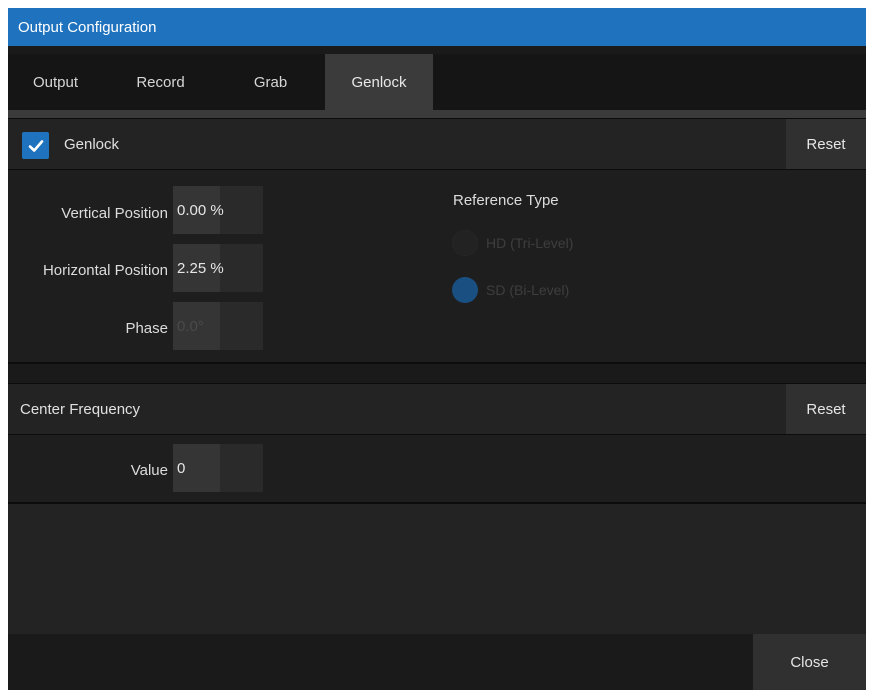  Describe the element at coordinates (437, 662) in the screenshot. I see `footer: Close` at that location.